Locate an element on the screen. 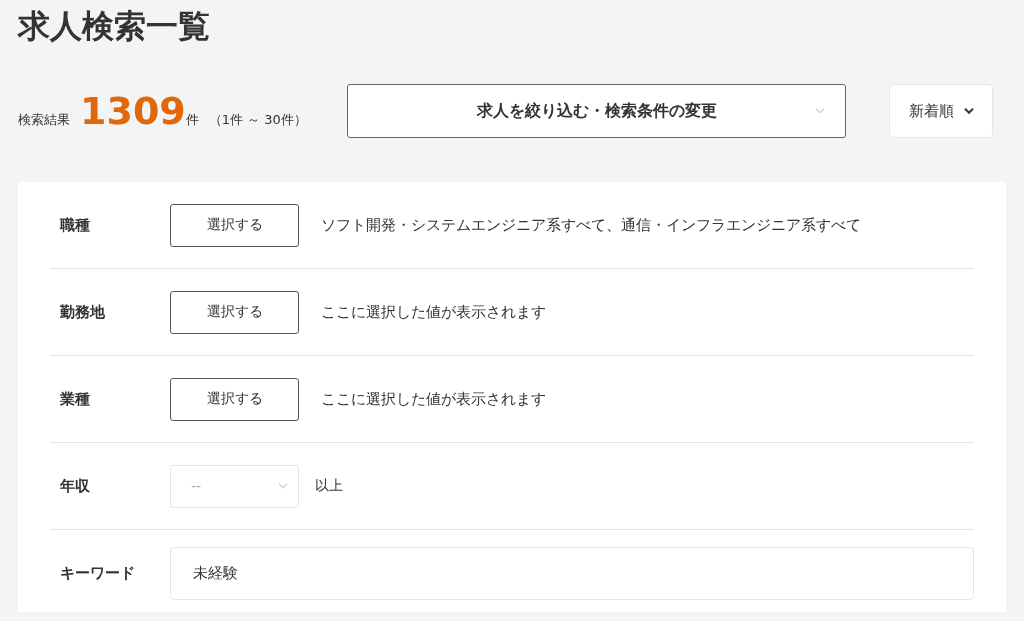 This screenshot has width=1024, height=621. results-count: 1309 is located at coordinates (133, 111).